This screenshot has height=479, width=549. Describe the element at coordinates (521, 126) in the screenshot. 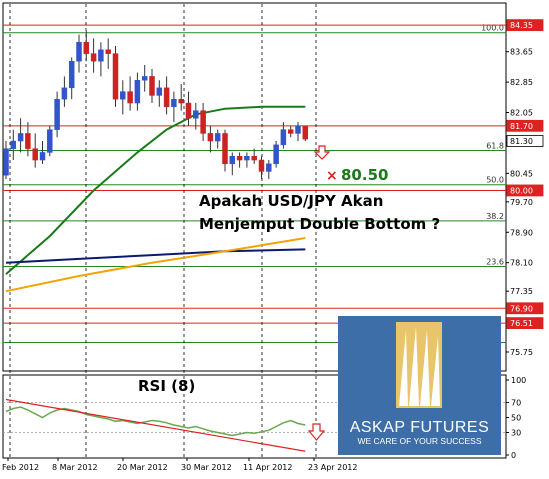

I see `price-box-label: 81.70` at that location.